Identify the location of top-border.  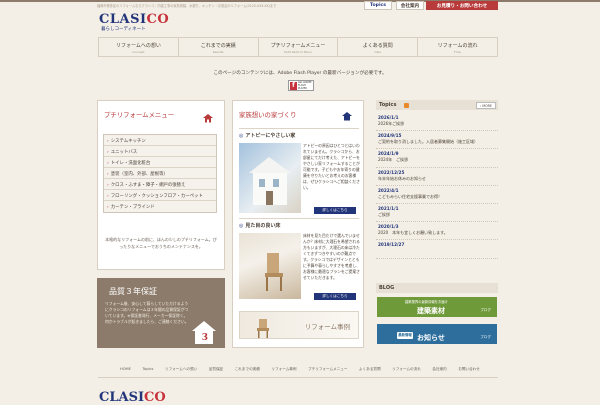
(300, 1).